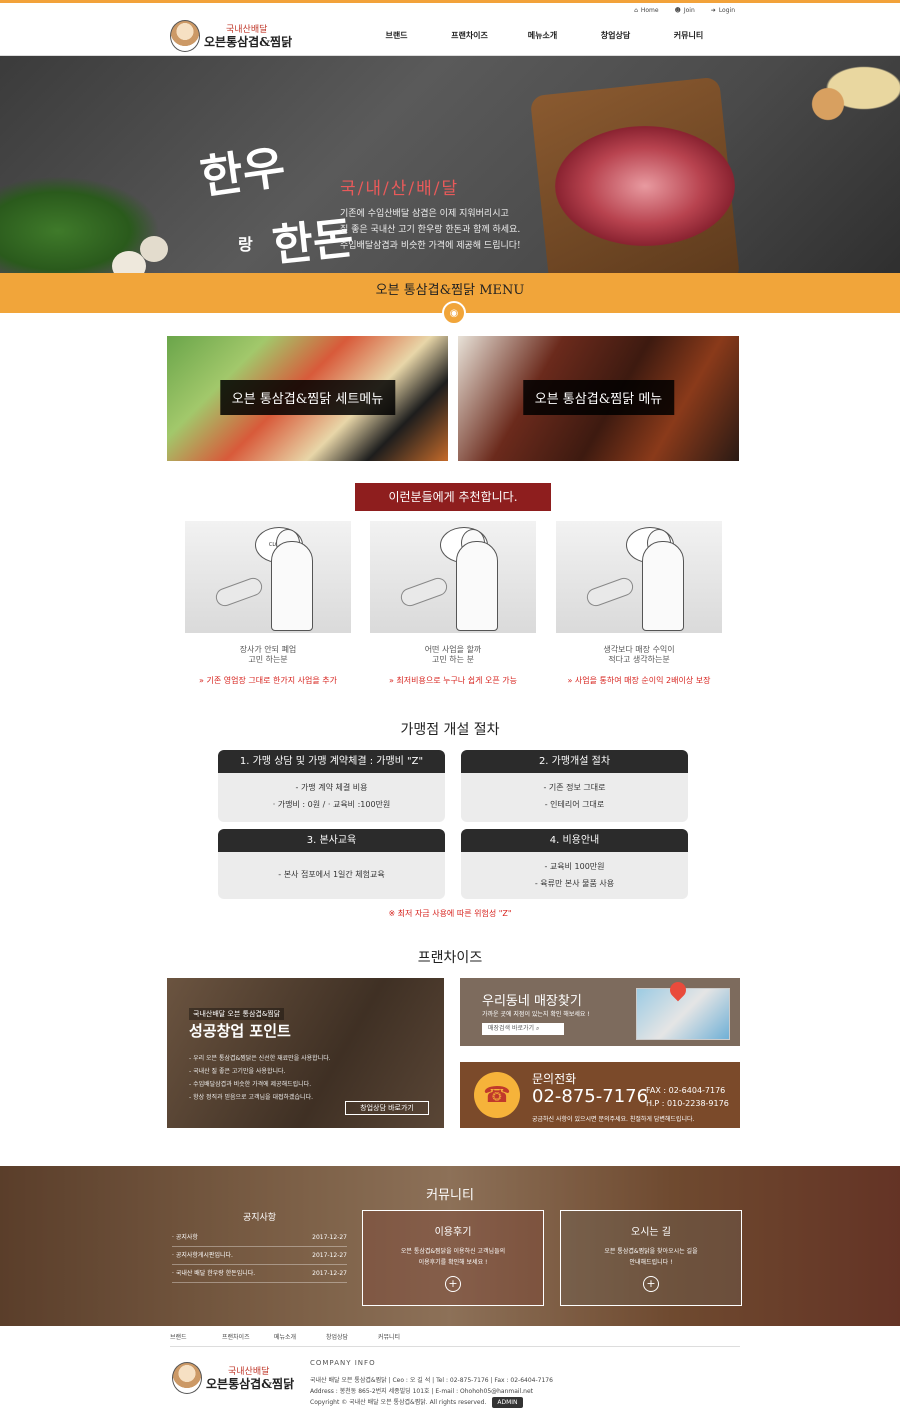  I want to click on footer-nav: 브랜드 프랜차이즈 메뉴소개 창업상담 커뮤니티, so click(300, 1336).